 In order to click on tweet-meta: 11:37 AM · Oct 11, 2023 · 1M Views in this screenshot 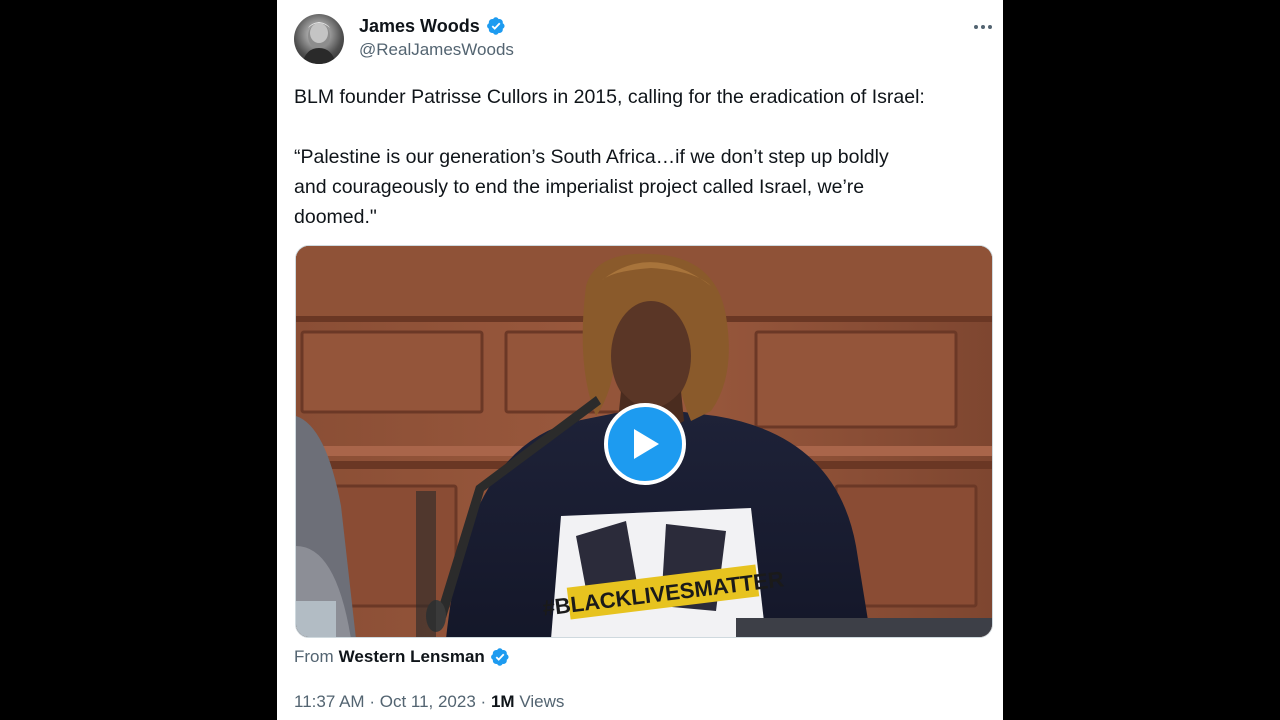, I will do `click(429, 702)`.